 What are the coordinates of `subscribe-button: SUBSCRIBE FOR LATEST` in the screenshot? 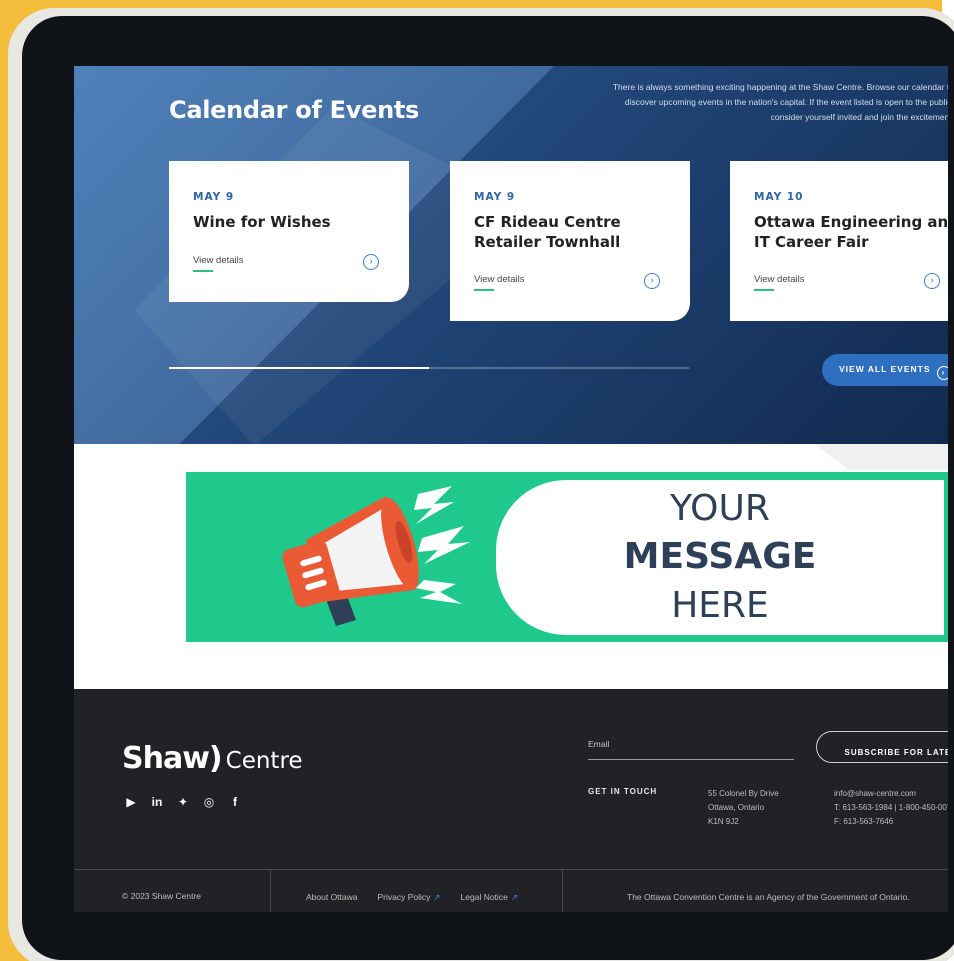 It's located at (882, 747).